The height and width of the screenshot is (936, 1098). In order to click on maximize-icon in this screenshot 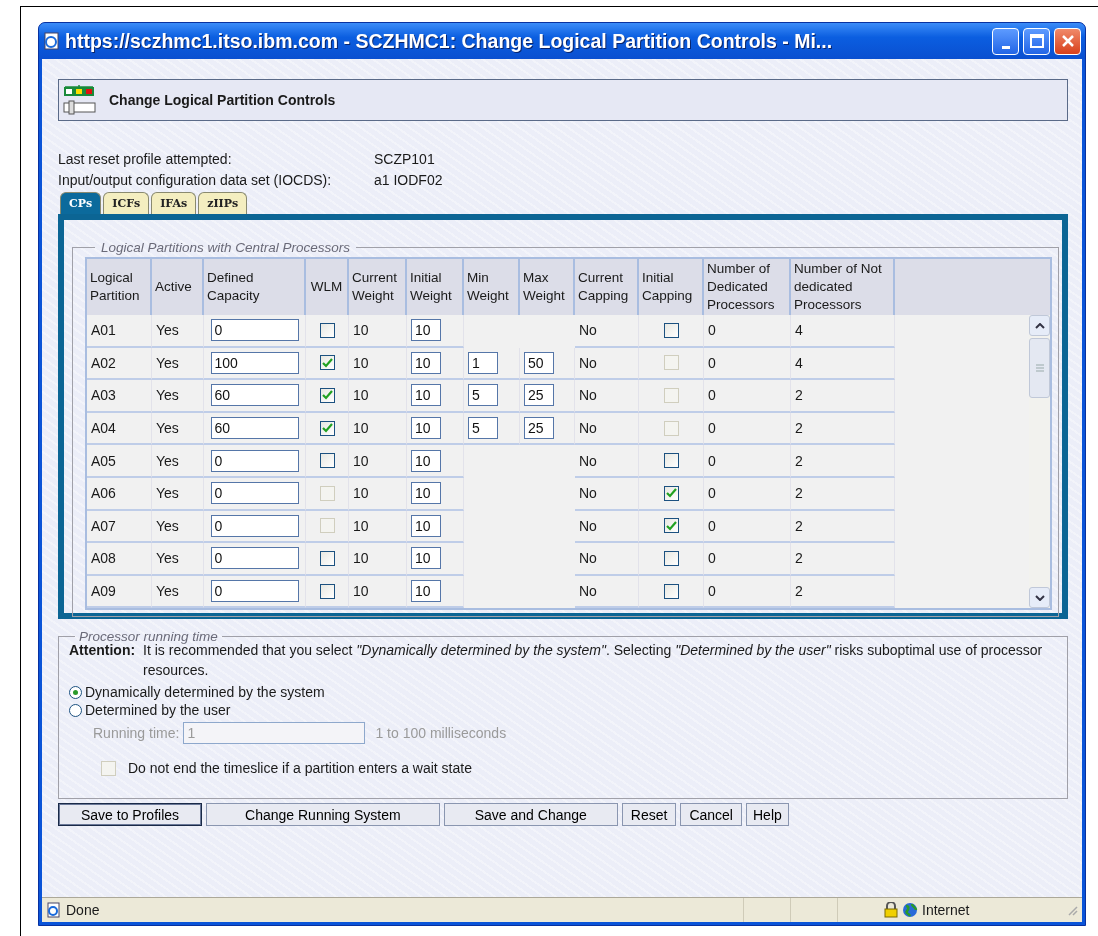, I will do `click(1036, 41)`.